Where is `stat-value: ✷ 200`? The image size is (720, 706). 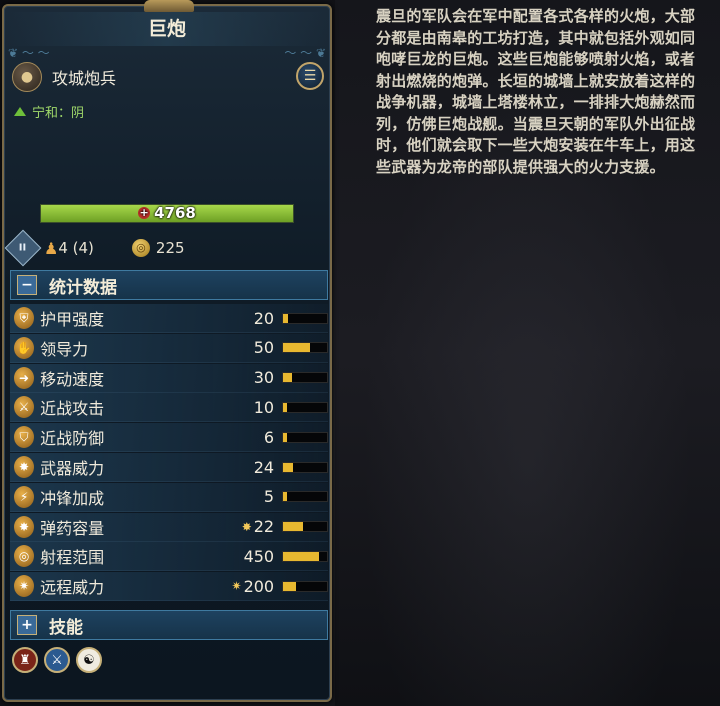
stat-value: ✷ 200 is located at coordinates (208, 586).